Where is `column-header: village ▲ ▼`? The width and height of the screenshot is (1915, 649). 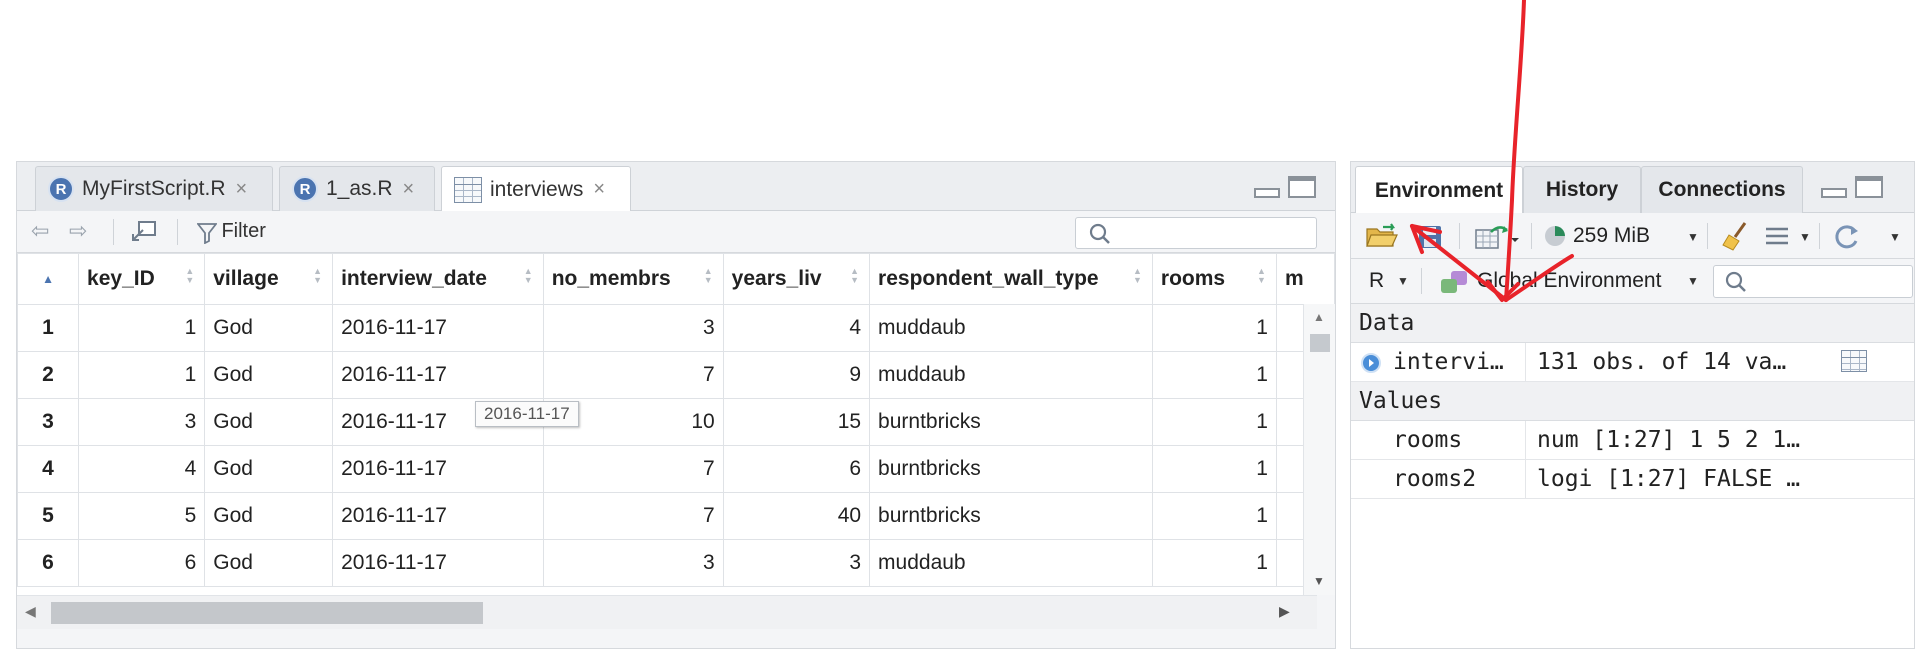
column-header: village ▲ ▼ is located at coordinates (269, 279).